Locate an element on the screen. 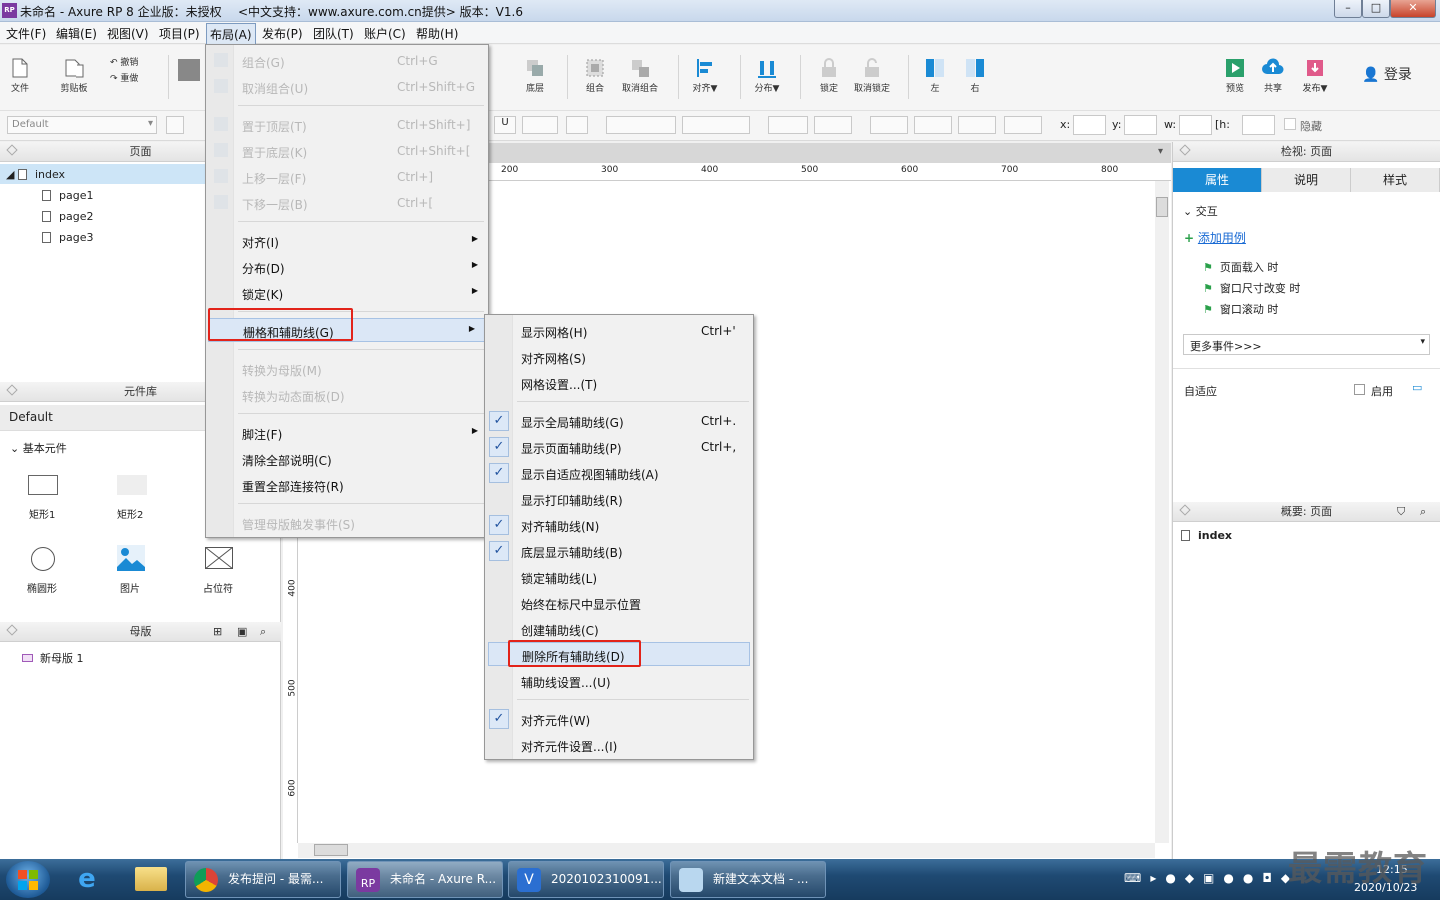 Image resolution: width=1440 pixels, height=900 pixels. add-folder-icon: ▣ is located at coordinates (242, 632).